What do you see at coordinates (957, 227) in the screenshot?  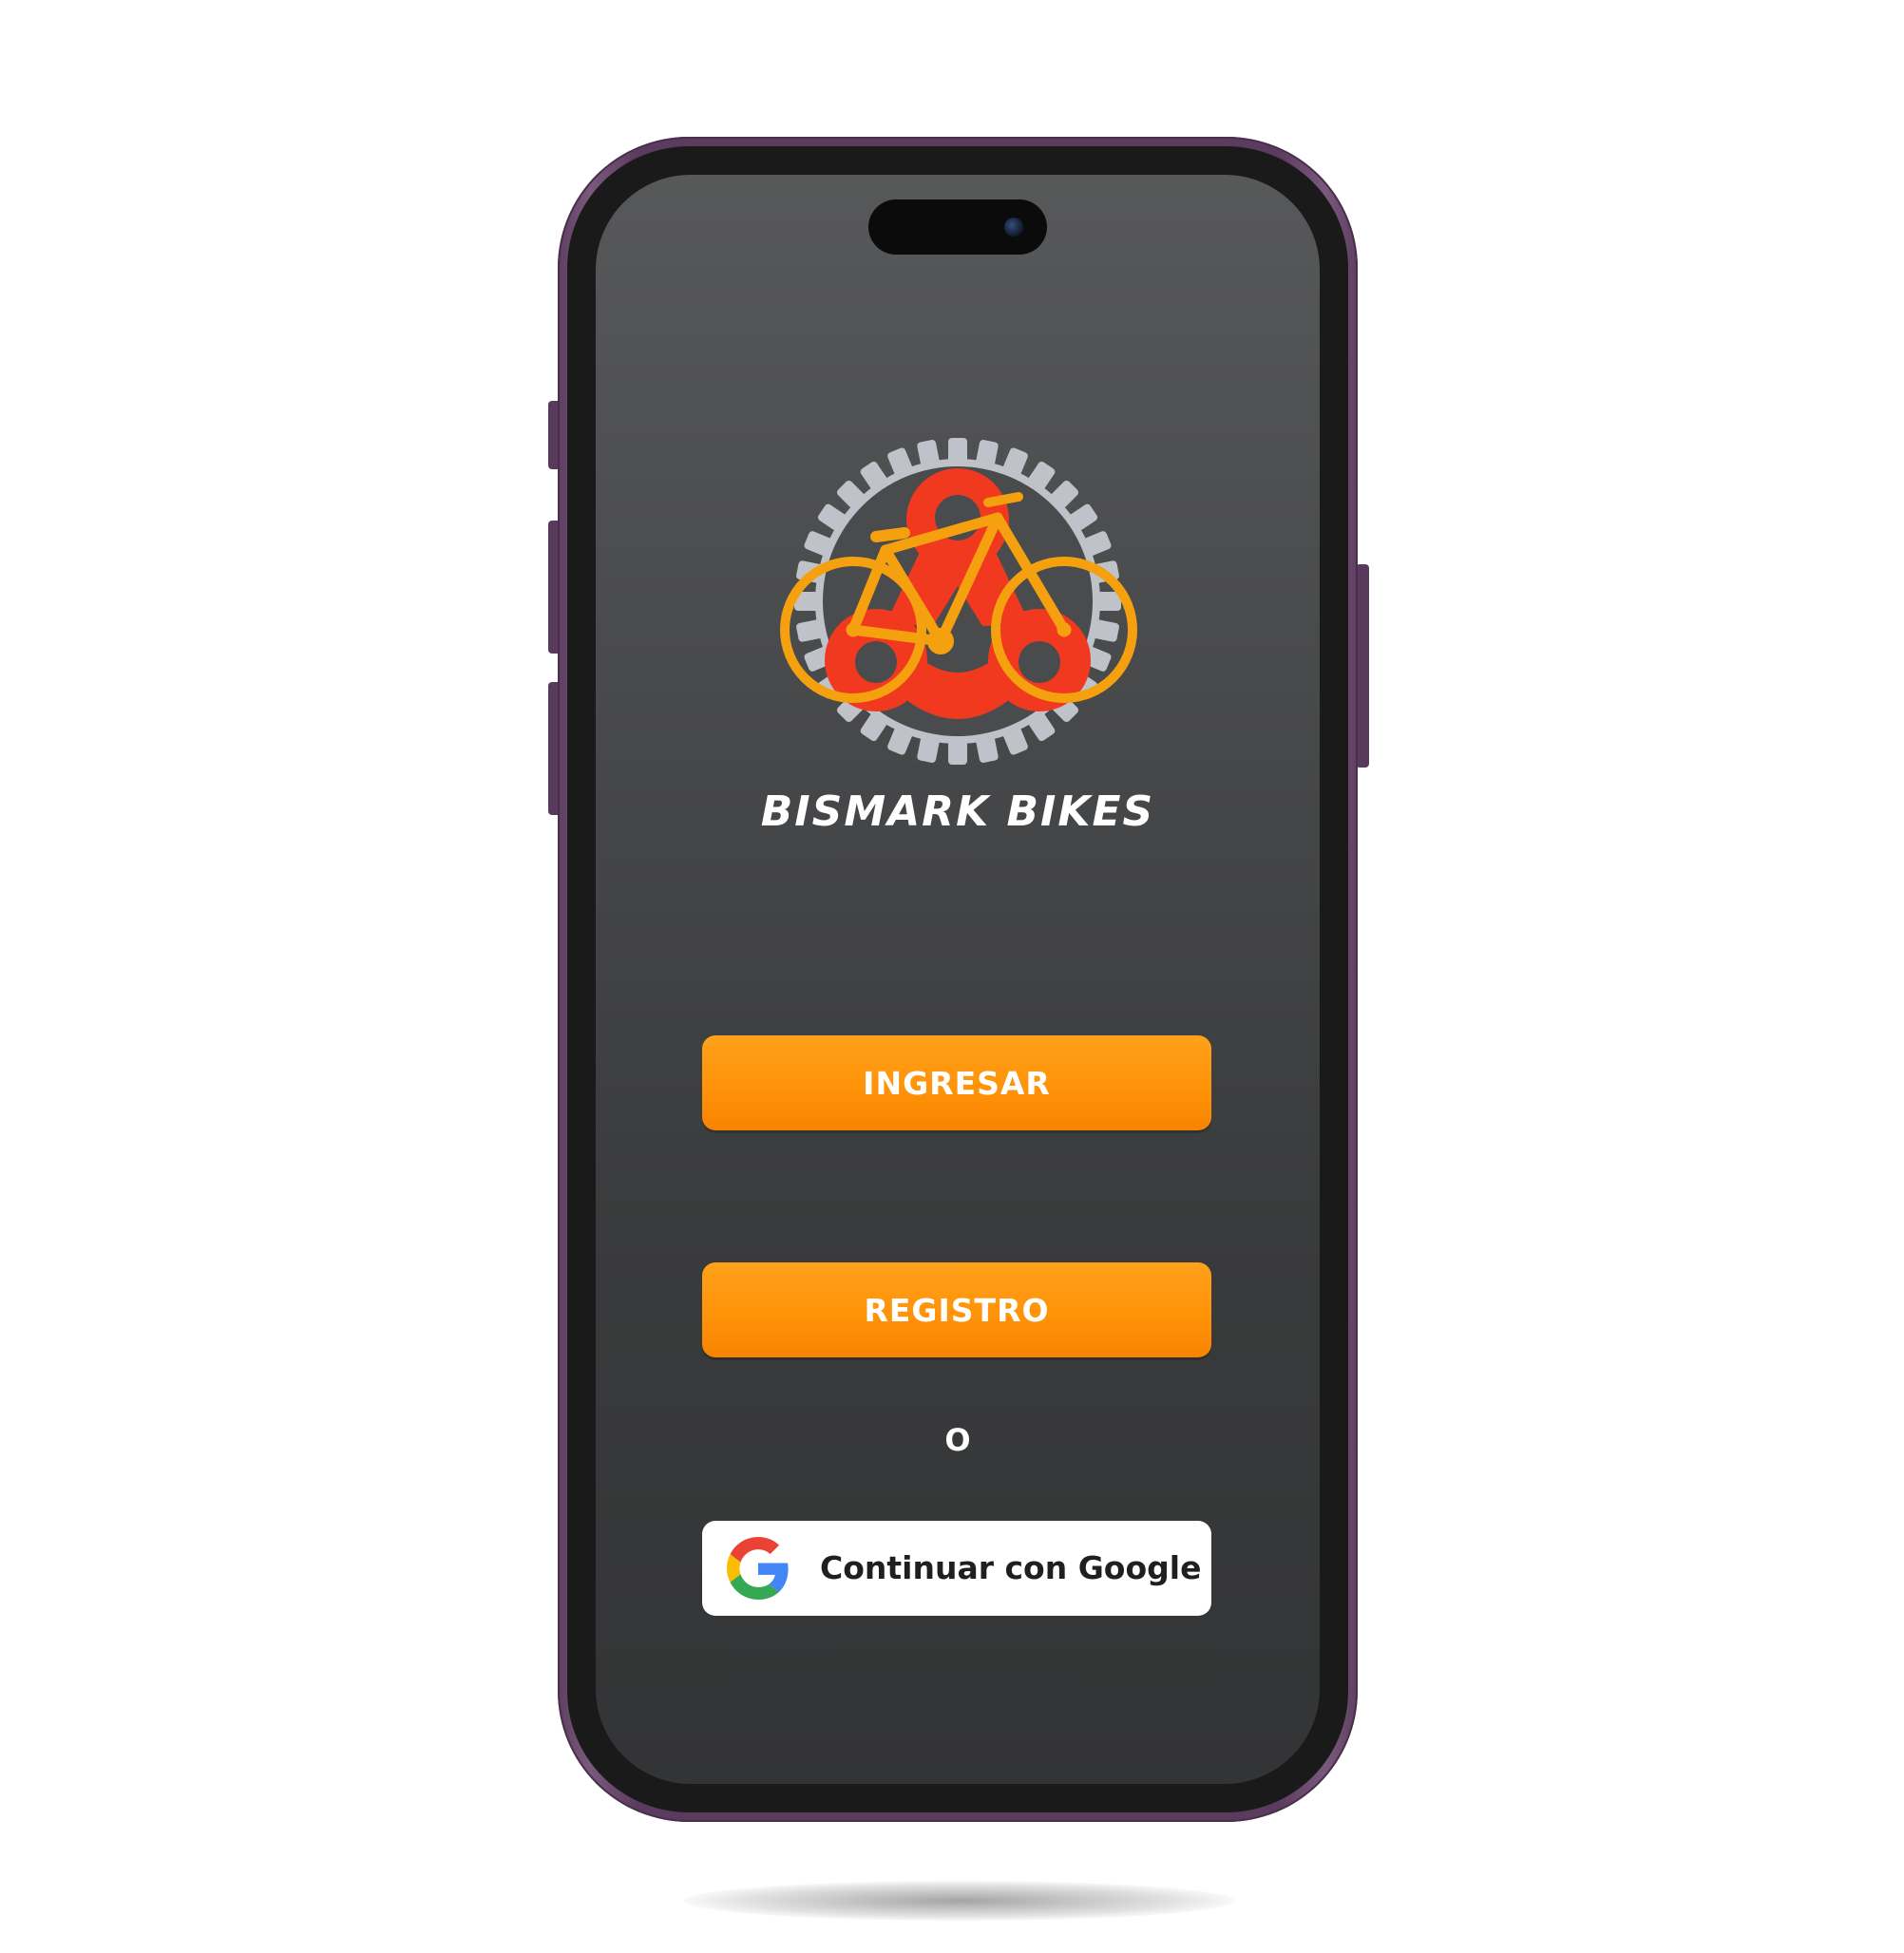 I see `dynamic-island` at bounding box center [957, 227].